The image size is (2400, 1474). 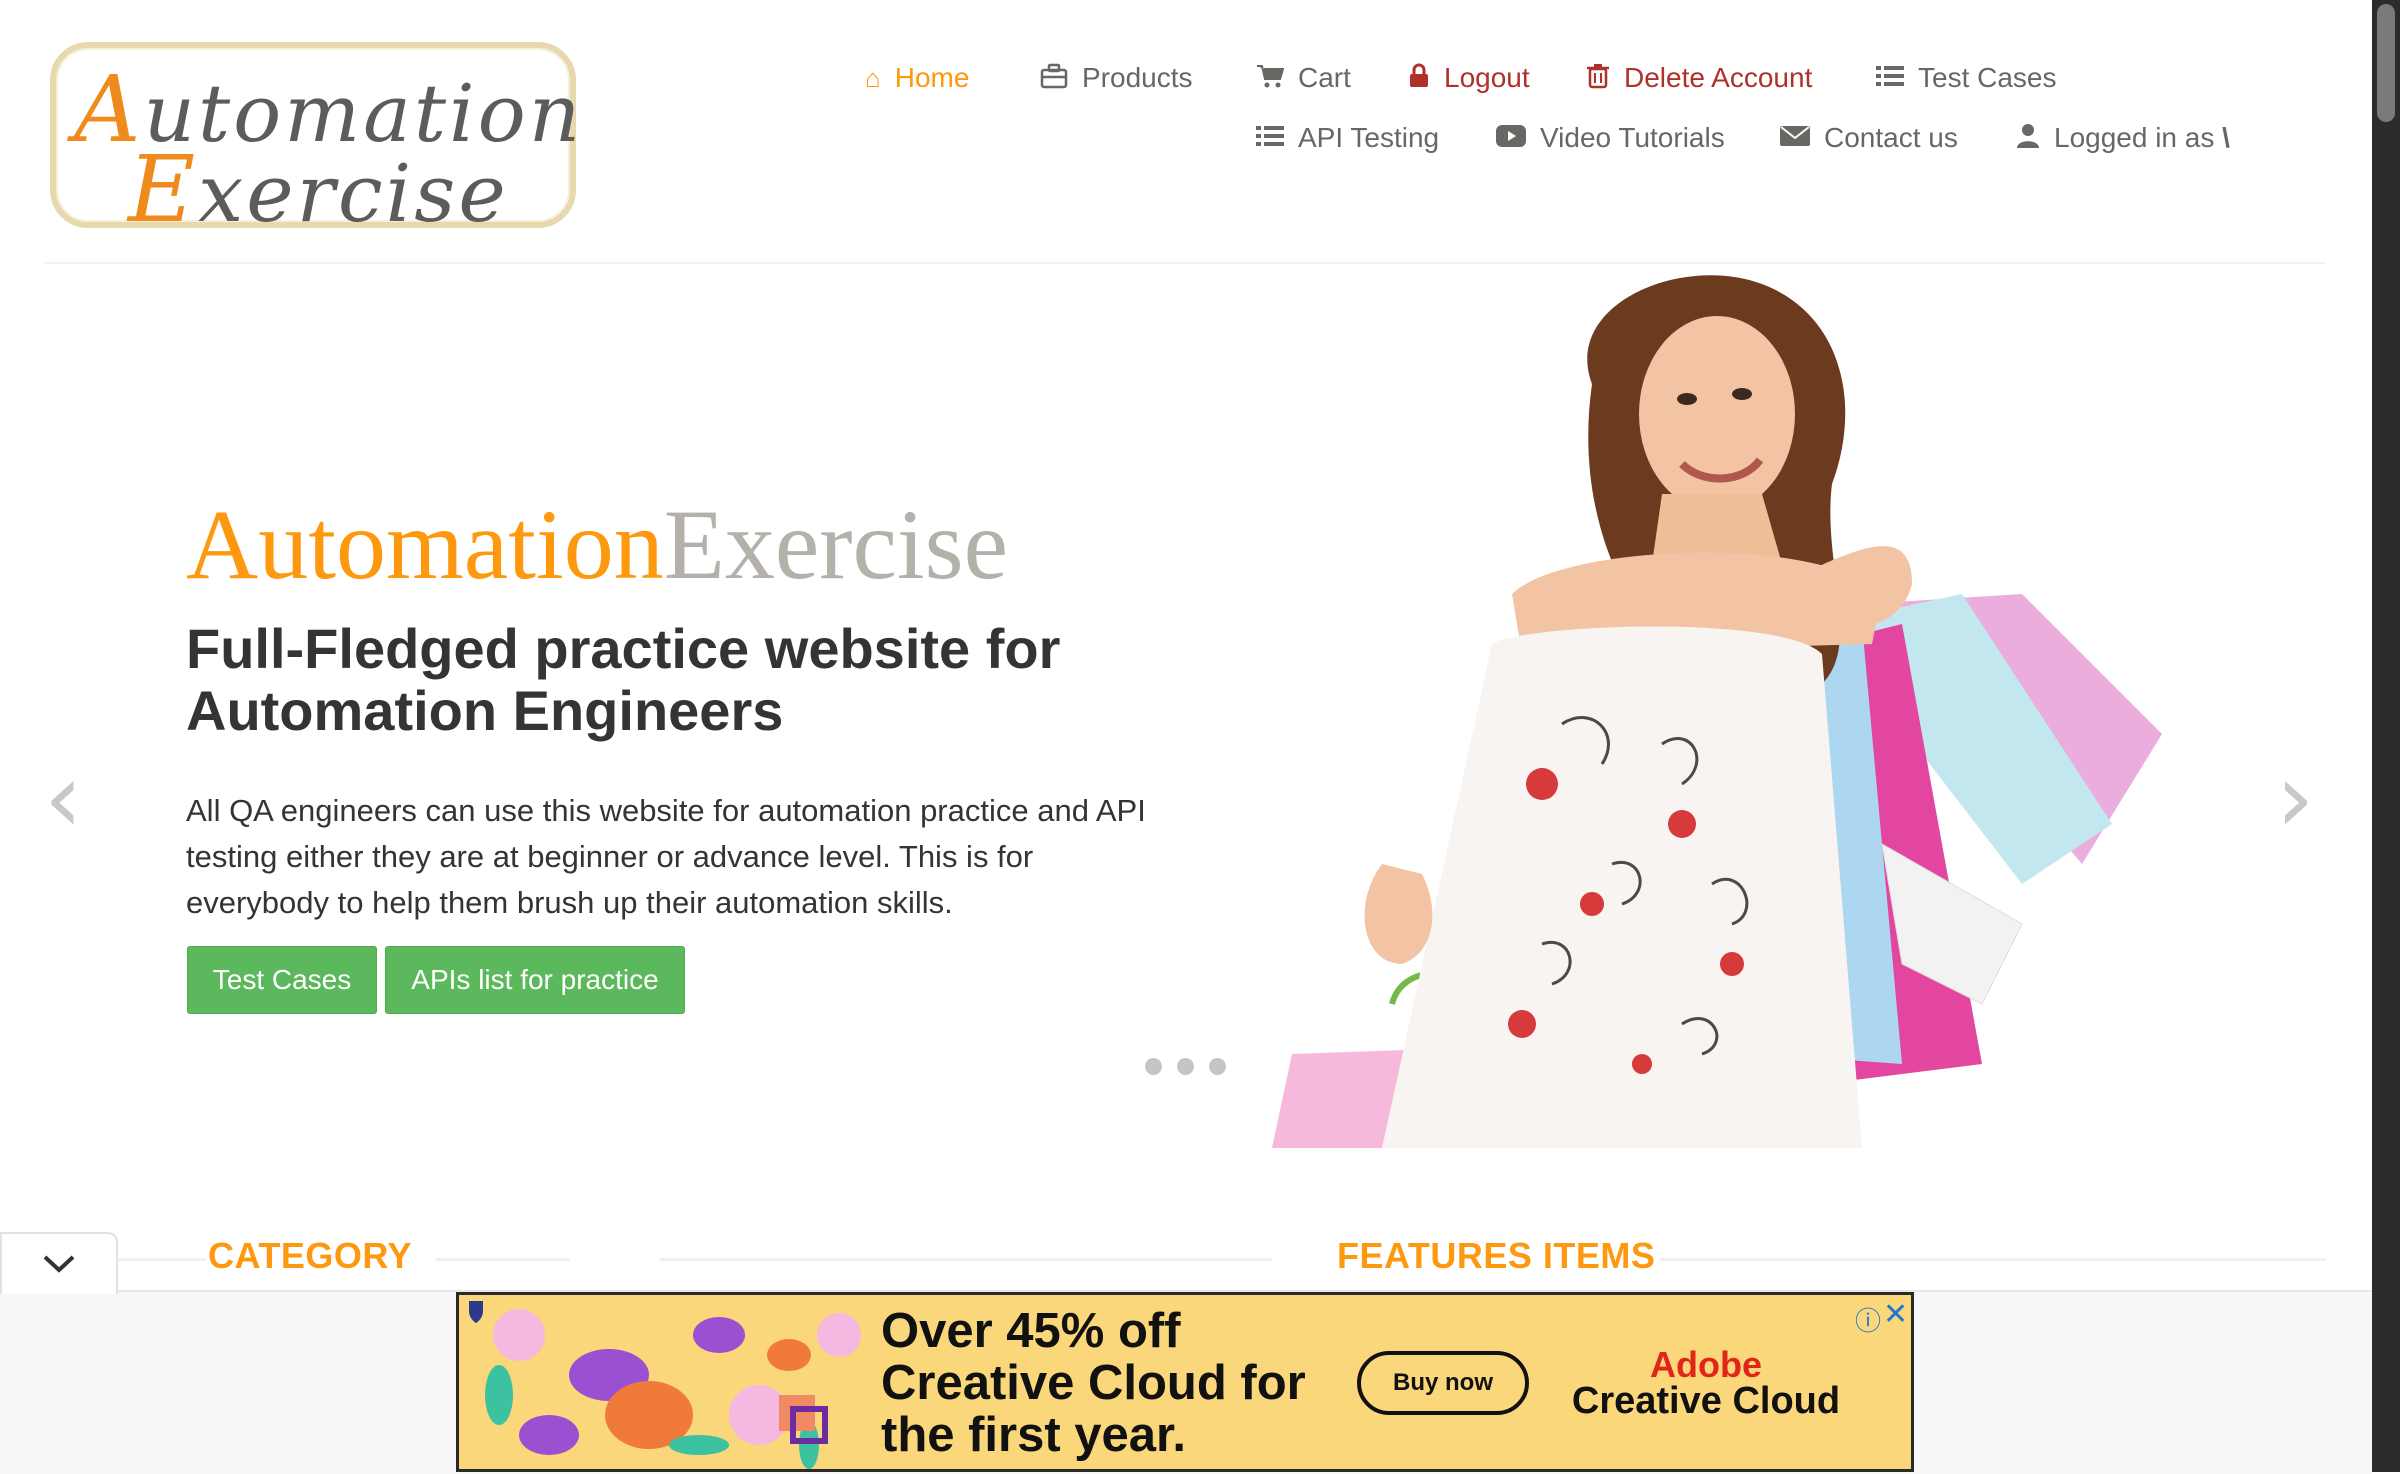 I want to click on features-title-line-right, so click(x=1993, y=1259).